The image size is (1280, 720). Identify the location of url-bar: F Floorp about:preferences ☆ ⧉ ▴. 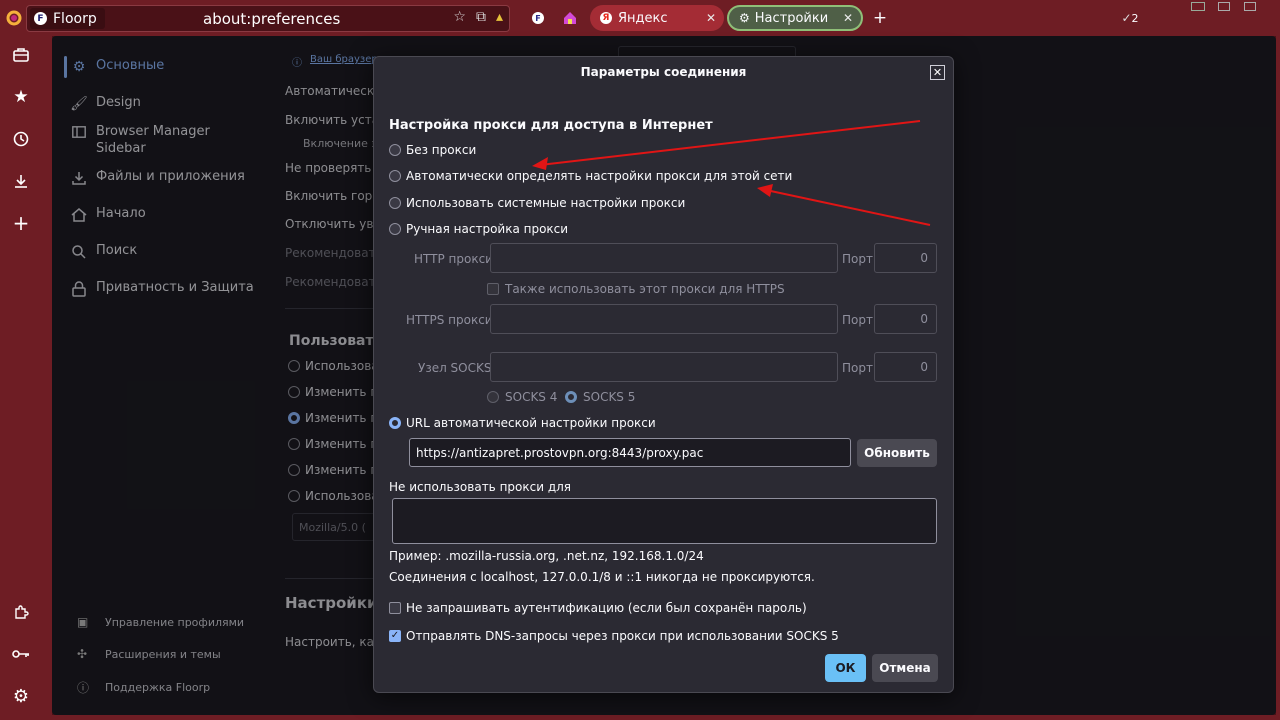
(268, 18).